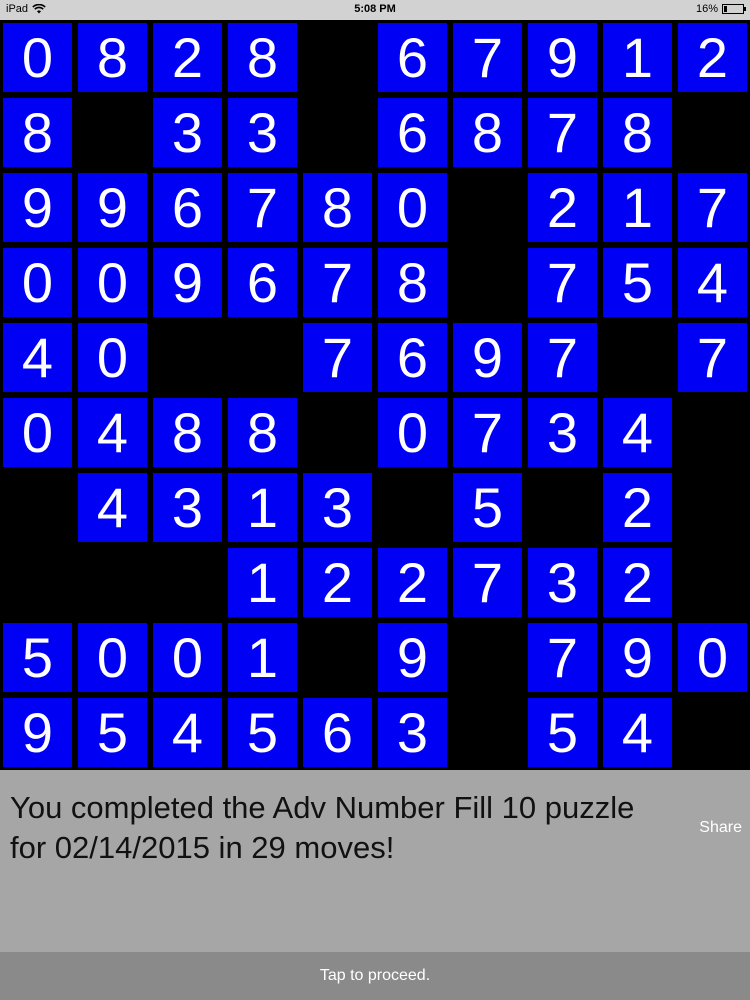  What do you see at coordinates (720, 828) in the screenshot?
I see `share-button: Share` at bounding box center [720, 828].